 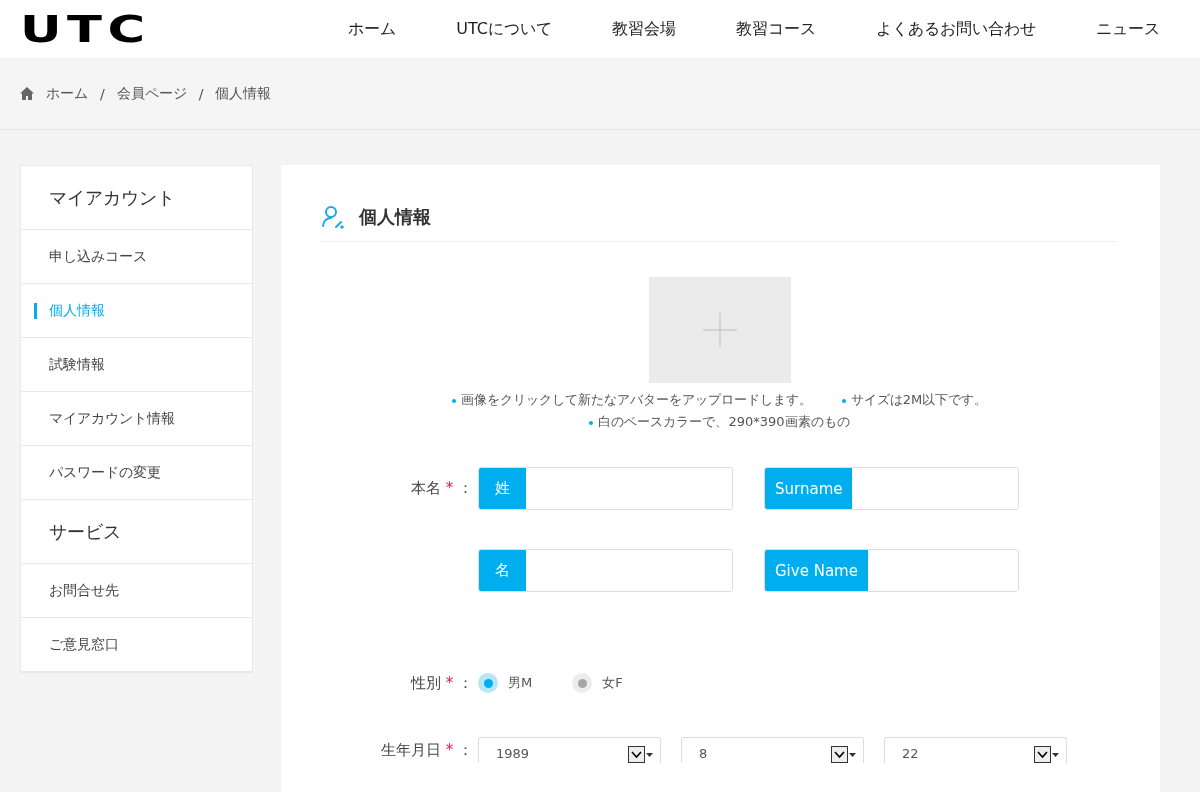 I want to click on field-label: 性別 * ：, so click(x=441, y=683).